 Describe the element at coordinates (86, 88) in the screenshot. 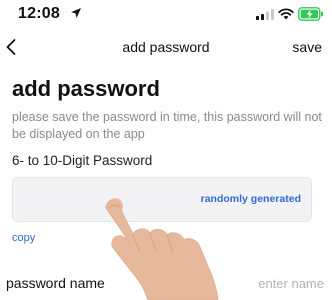

I see `page-title: add password` at that location.